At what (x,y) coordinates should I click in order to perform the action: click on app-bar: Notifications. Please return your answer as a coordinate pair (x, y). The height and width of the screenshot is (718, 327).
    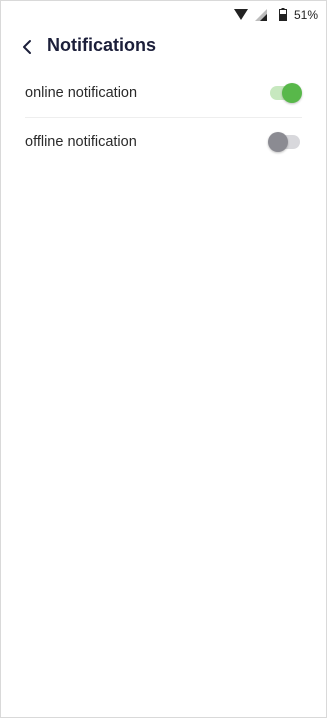
    Looking at the image, I should click on (163, 47).